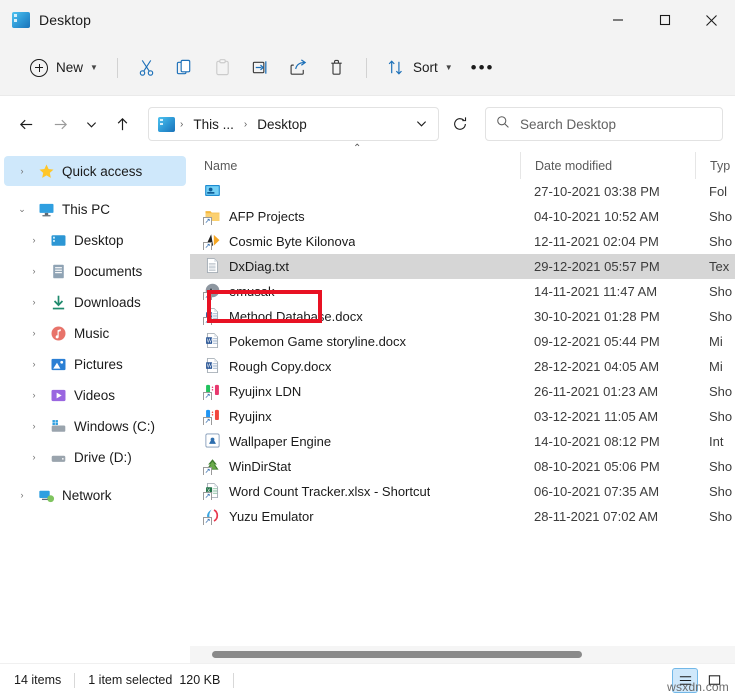 The width and height of the screenshot is (735, 696). I want to click on horizontal-scrollbar, so click(462, 654).